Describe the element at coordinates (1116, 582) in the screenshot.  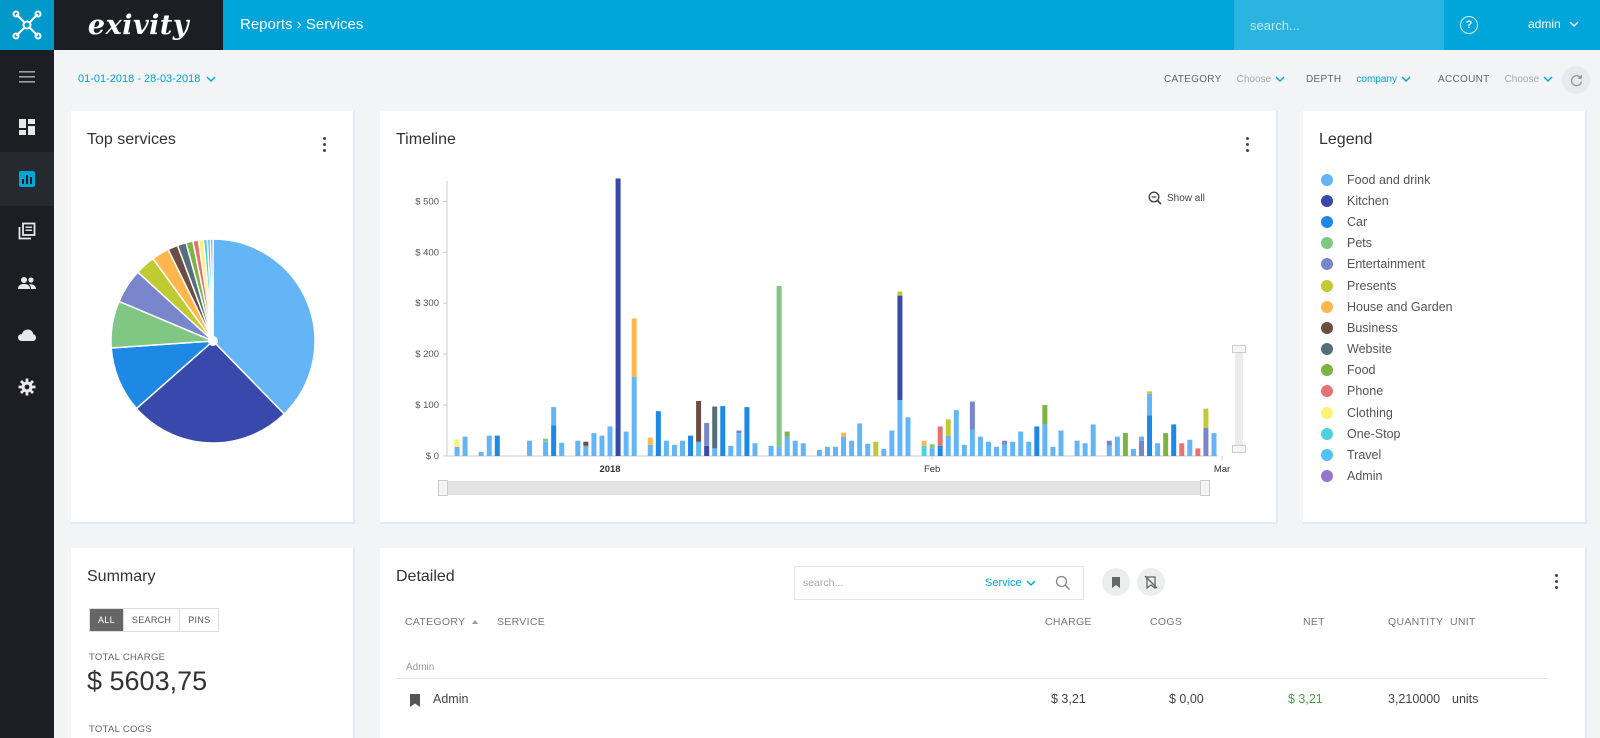
I see `pin-filter-button` at that location.